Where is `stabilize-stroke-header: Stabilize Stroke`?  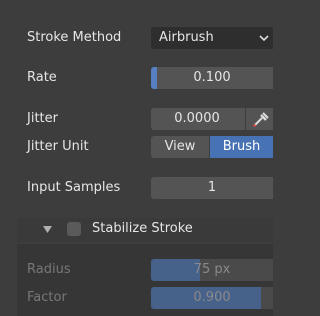 stabilize-stroke-header: Stabilize Stroke is located at coordinates (145, 230).